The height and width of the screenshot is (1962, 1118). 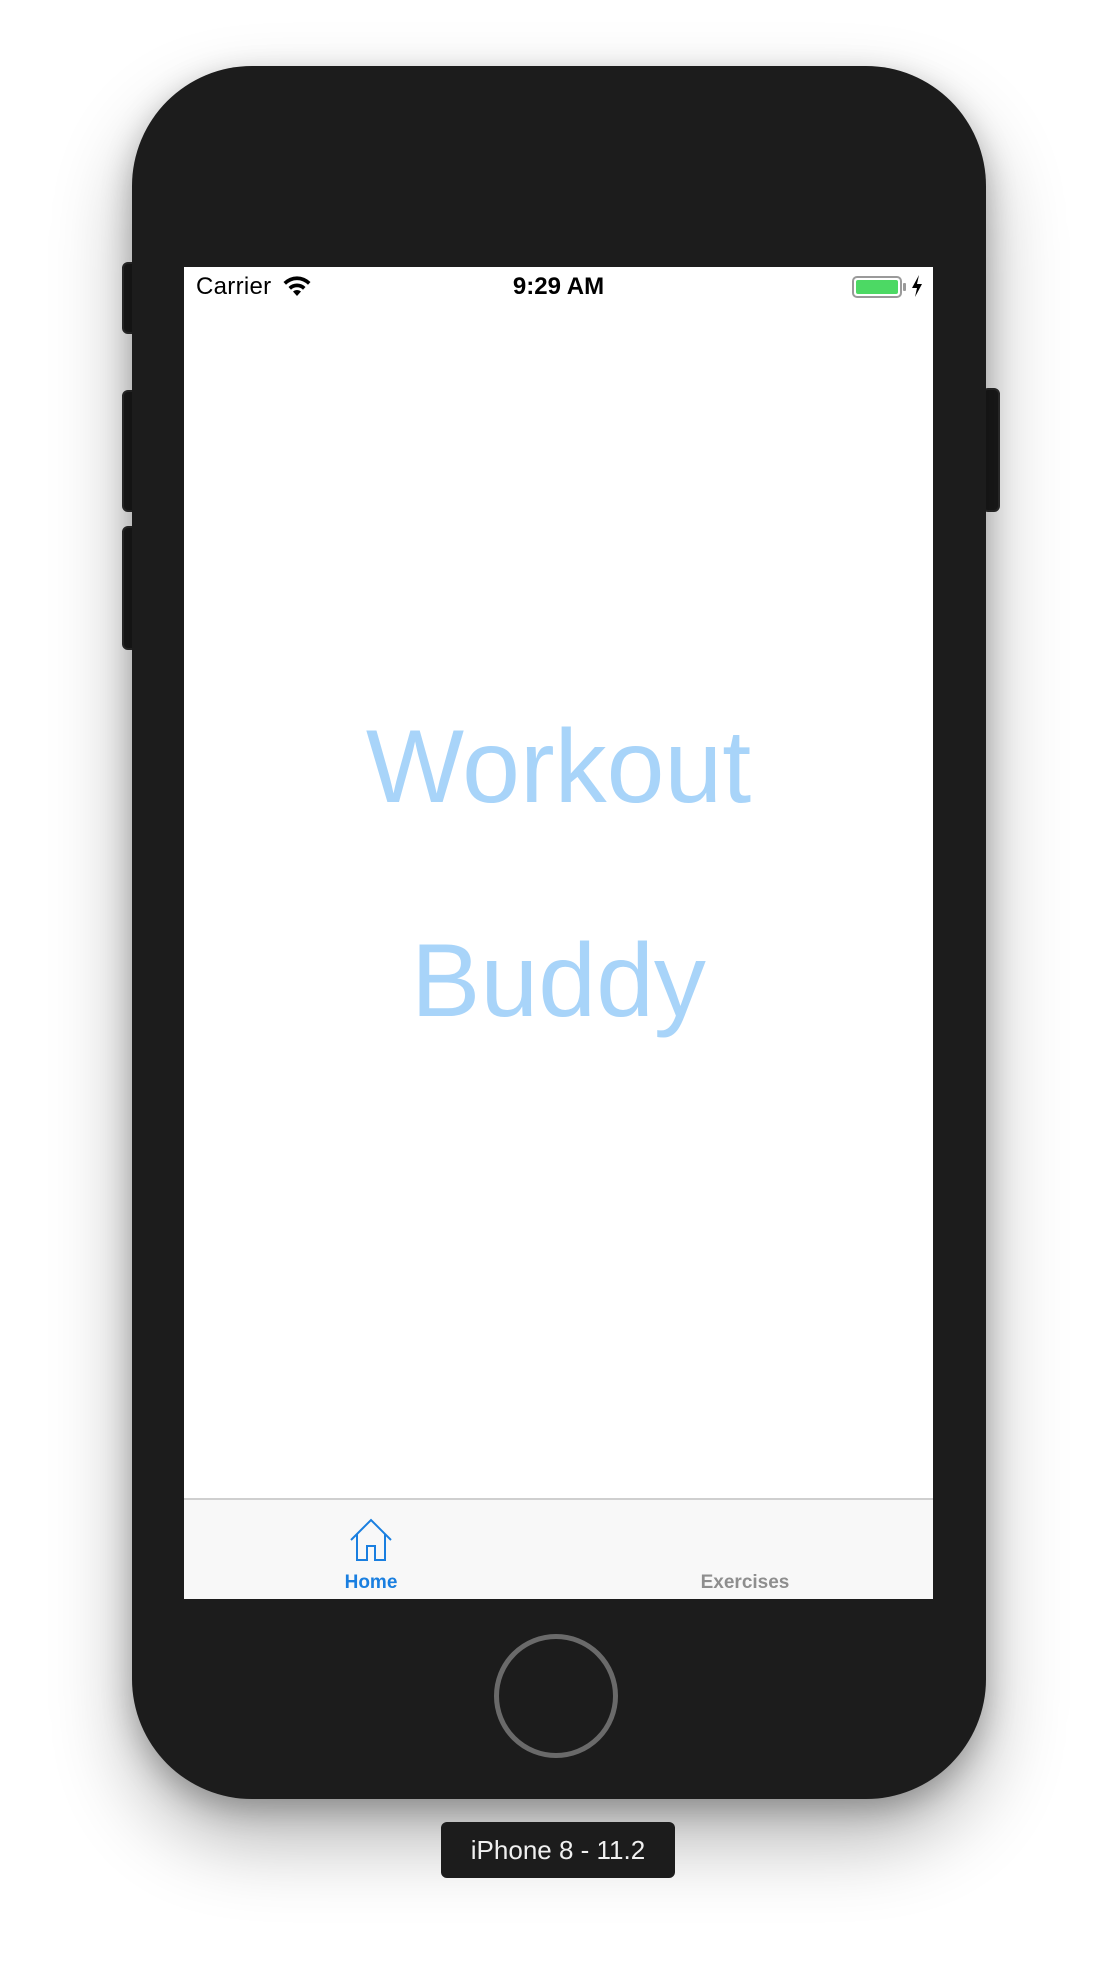 I want to click on tab-home-label: Home, so click(x=371, y=1582).